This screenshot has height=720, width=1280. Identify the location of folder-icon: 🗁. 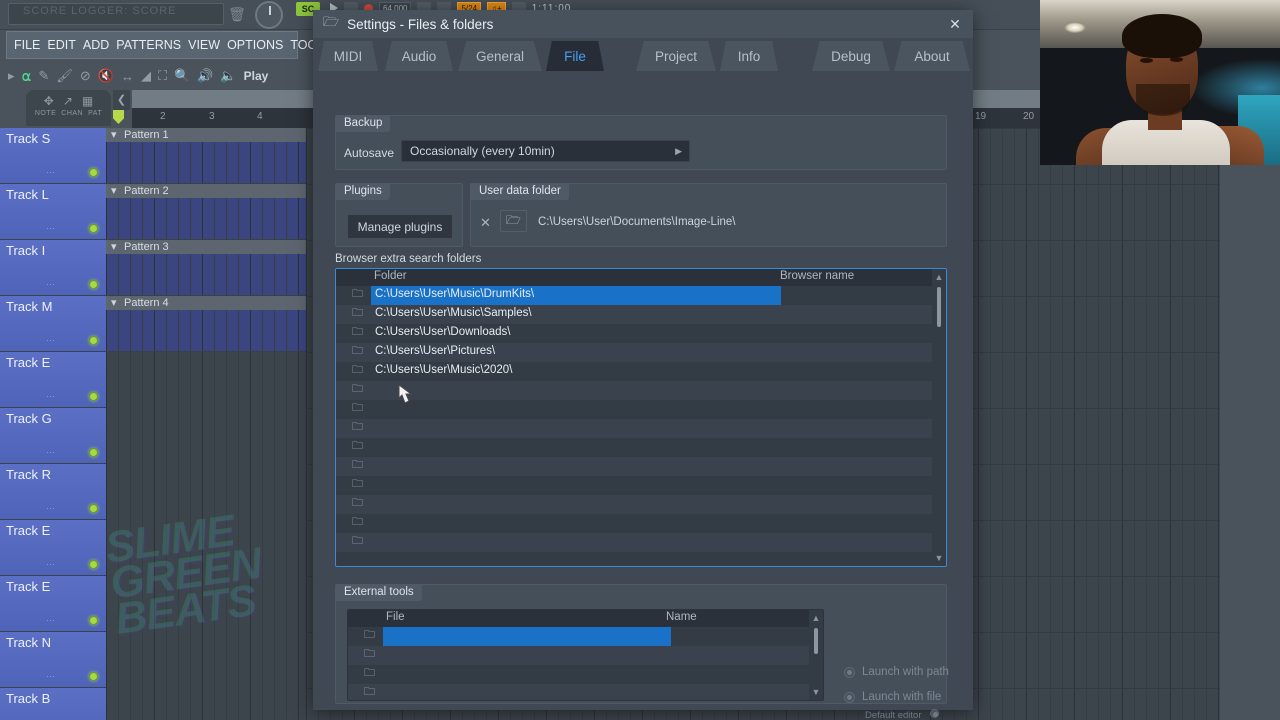
(513, 221).